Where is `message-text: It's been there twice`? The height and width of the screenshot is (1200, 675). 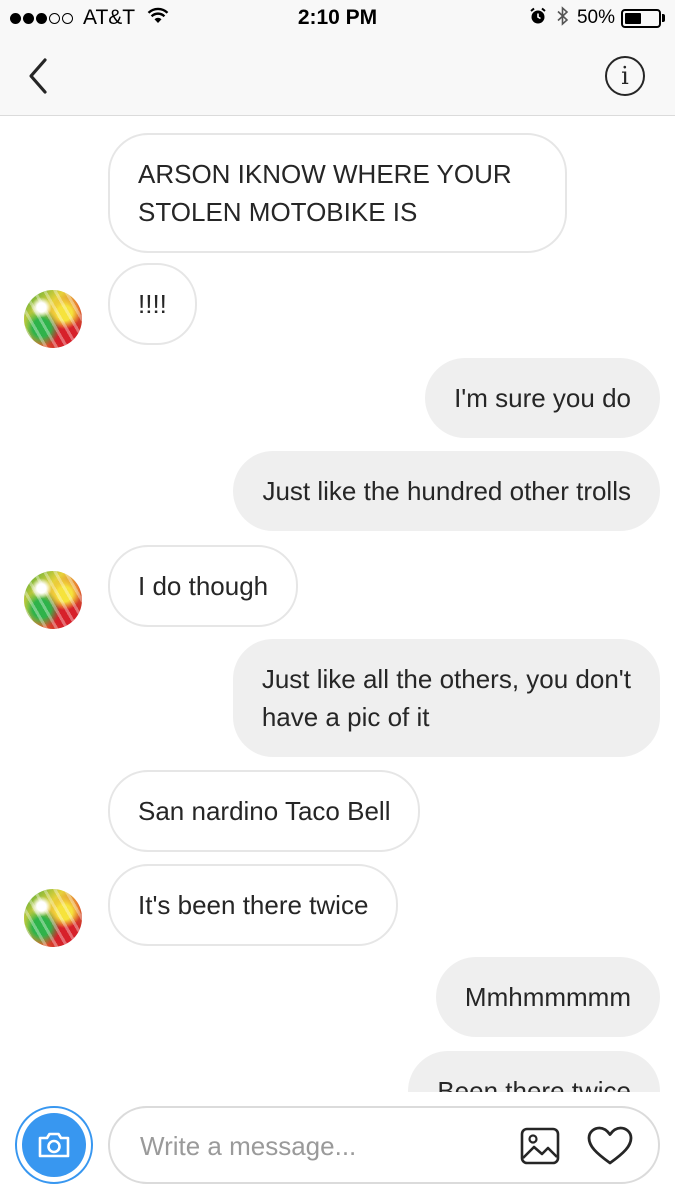
message-text: It's been there twice is located at coordinates (253, 905).